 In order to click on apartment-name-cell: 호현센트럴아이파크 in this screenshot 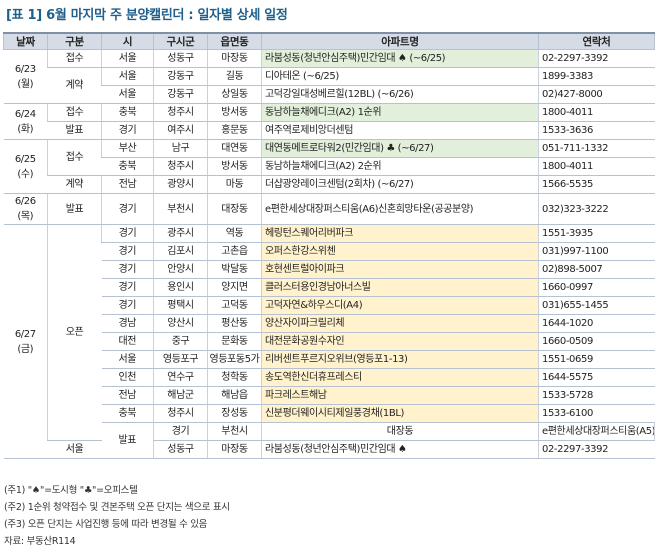, I will do `click(400, 269)`.